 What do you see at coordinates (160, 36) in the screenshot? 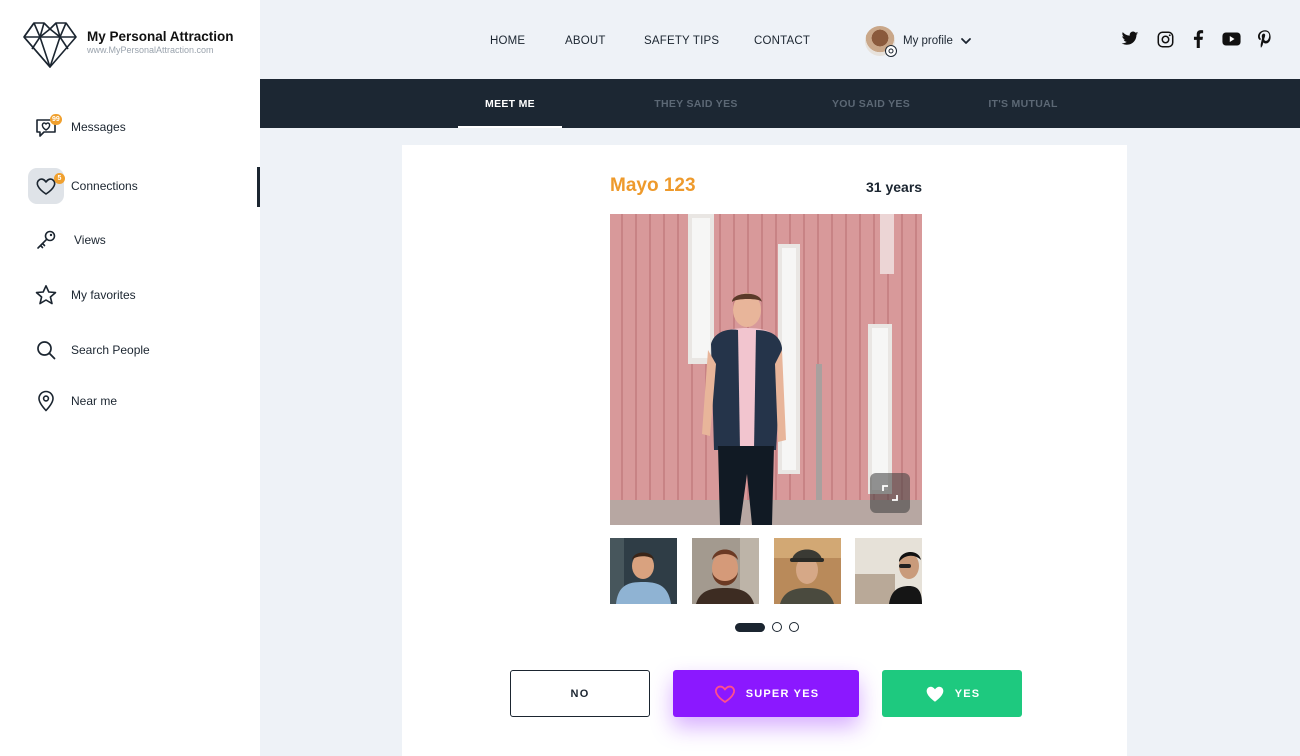
I see `brand-title: My Personal Attraction` at bounding box center [160, 36].